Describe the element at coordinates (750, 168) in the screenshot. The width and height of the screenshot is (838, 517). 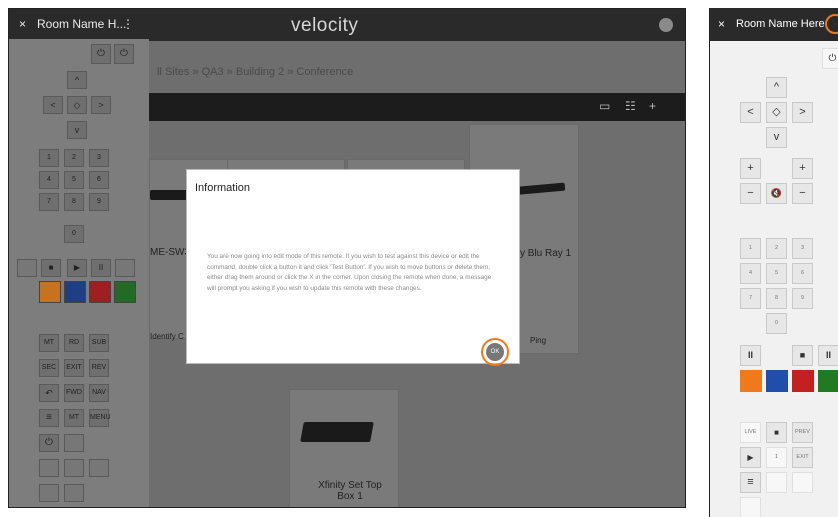
I see `volume-up-button: +` at that location.